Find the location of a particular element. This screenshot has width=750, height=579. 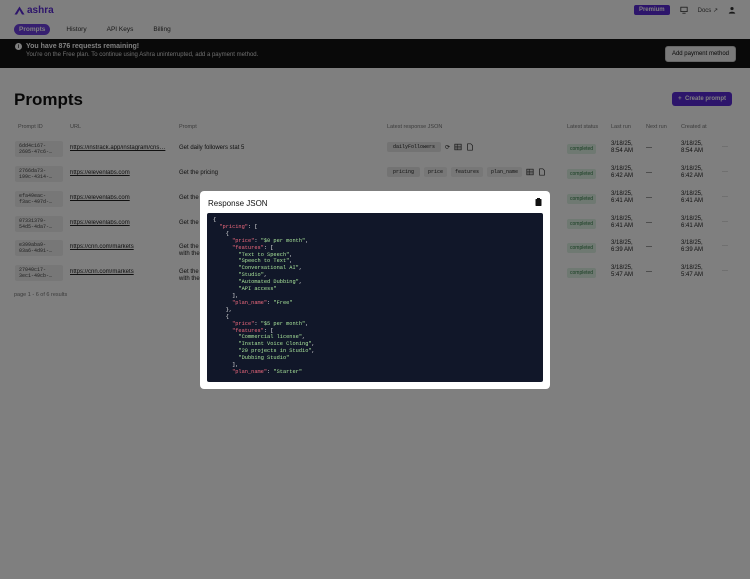

code-line: "Automated Dubbing", is located at coordinates (375, 282).